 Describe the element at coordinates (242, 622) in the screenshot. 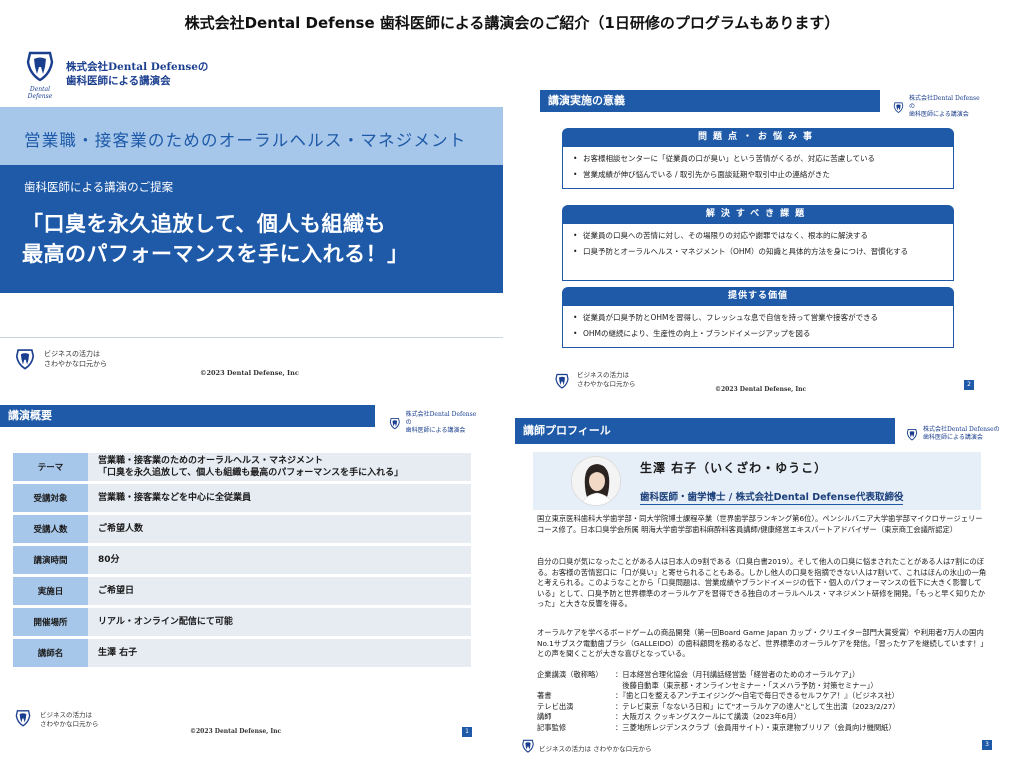

I see `table-row: 開催場所 リアル・オンライン配信にて可能` at that location.